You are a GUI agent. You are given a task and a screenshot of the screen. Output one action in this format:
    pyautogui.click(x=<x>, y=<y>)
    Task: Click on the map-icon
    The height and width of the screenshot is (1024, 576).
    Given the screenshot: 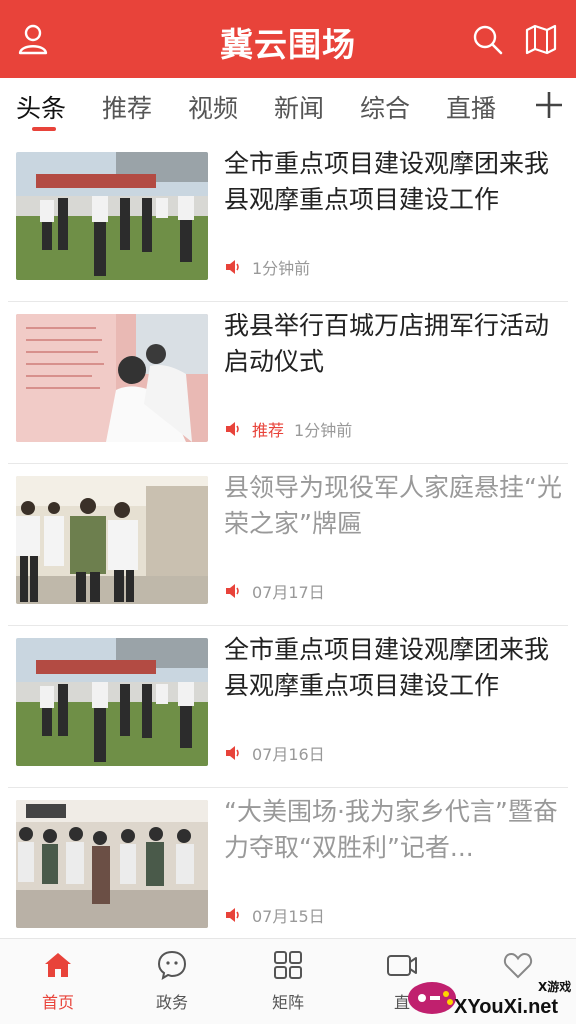 What is the action you would take?
    pyautogui.click(x=541, y=39)
    